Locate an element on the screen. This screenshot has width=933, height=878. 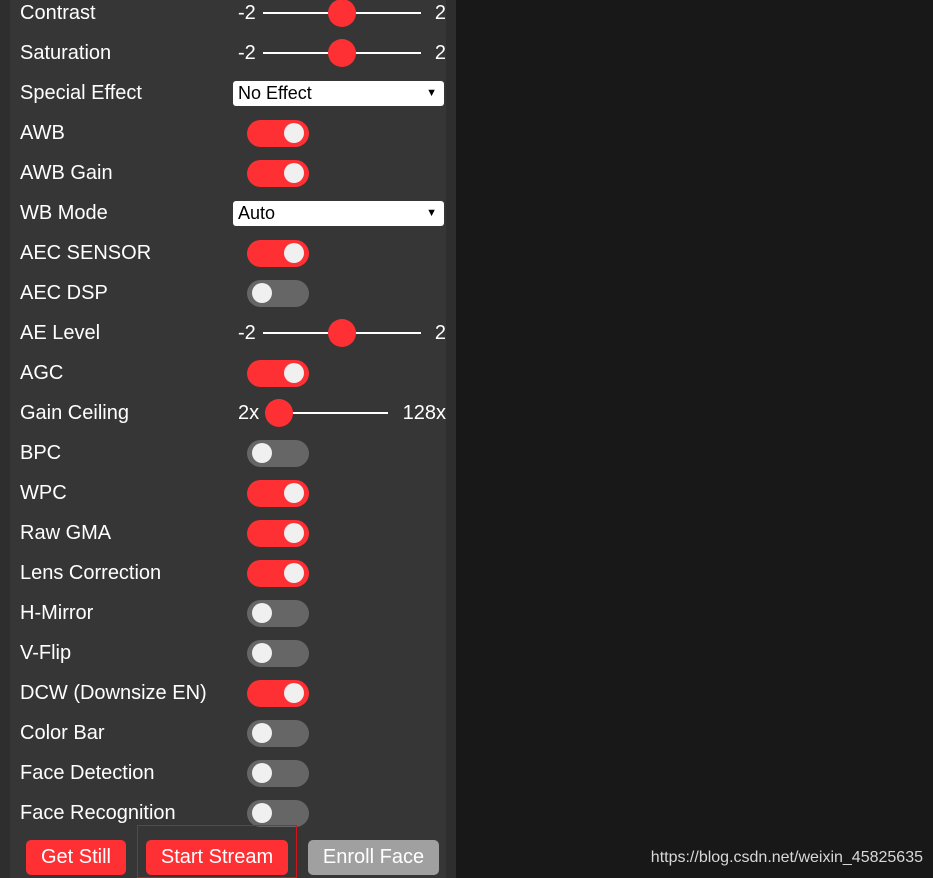
ae-level-label: AE Level is located at coordinates (60, 333).